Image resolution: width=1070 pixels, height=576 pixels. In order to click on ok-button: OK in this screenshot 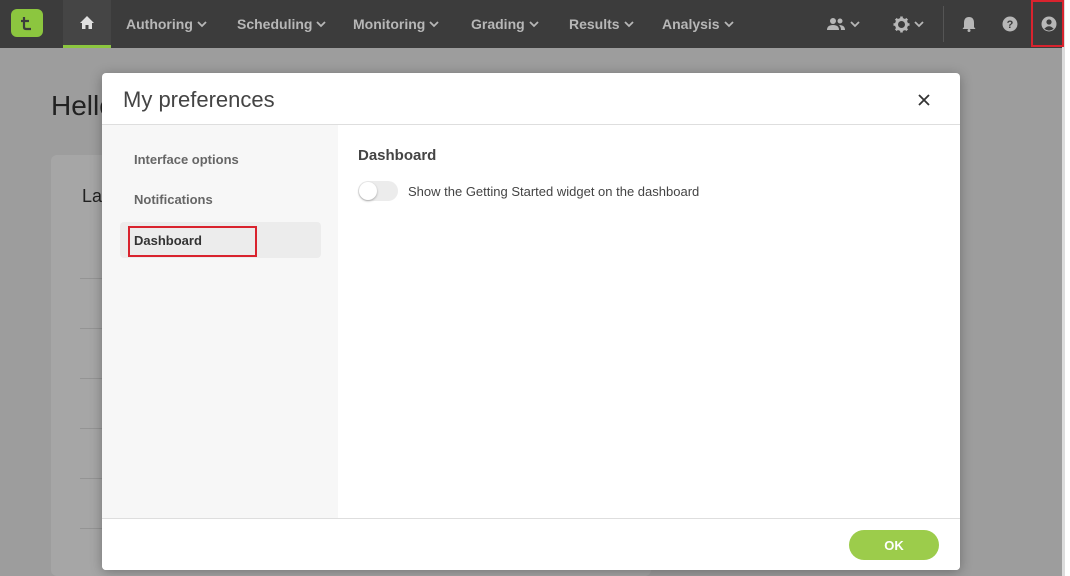, I will do `click(894, 545)`.